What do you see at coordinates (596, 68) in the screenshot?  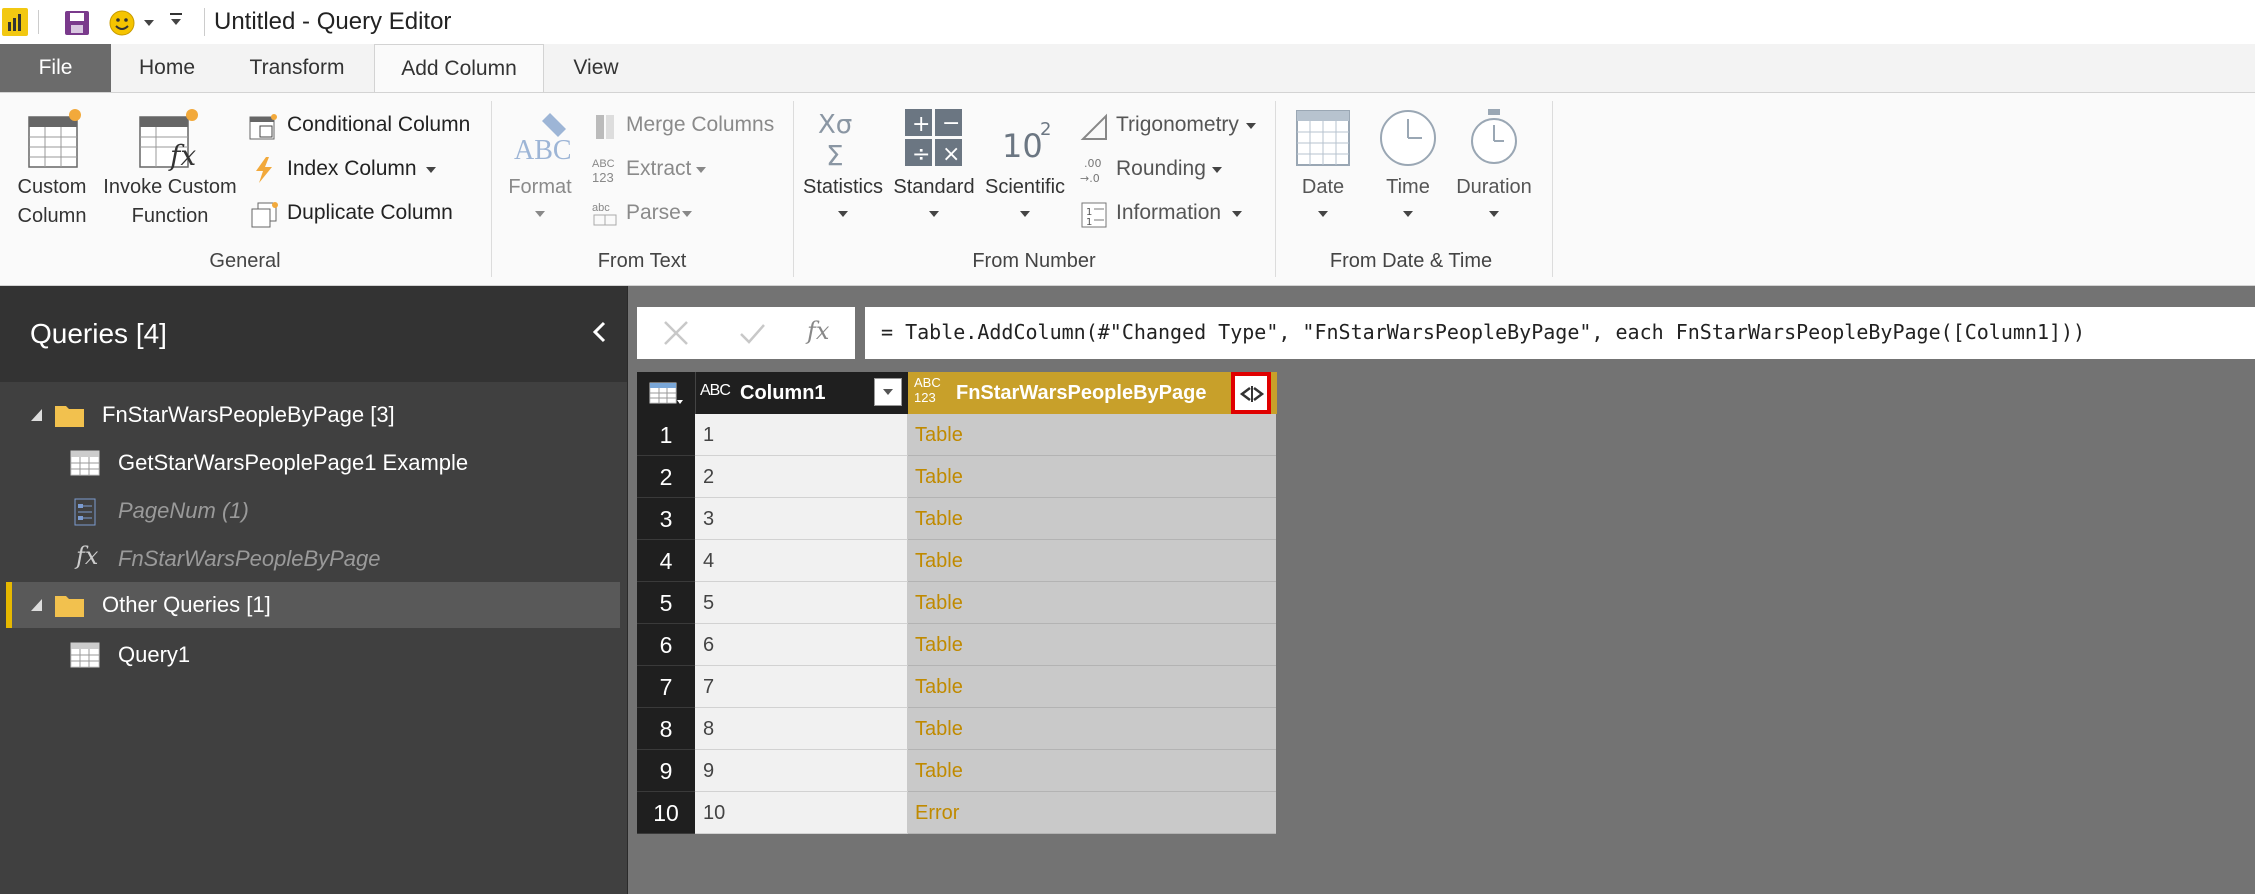 I see `tab-view: View` at bounding box center [596, 68].